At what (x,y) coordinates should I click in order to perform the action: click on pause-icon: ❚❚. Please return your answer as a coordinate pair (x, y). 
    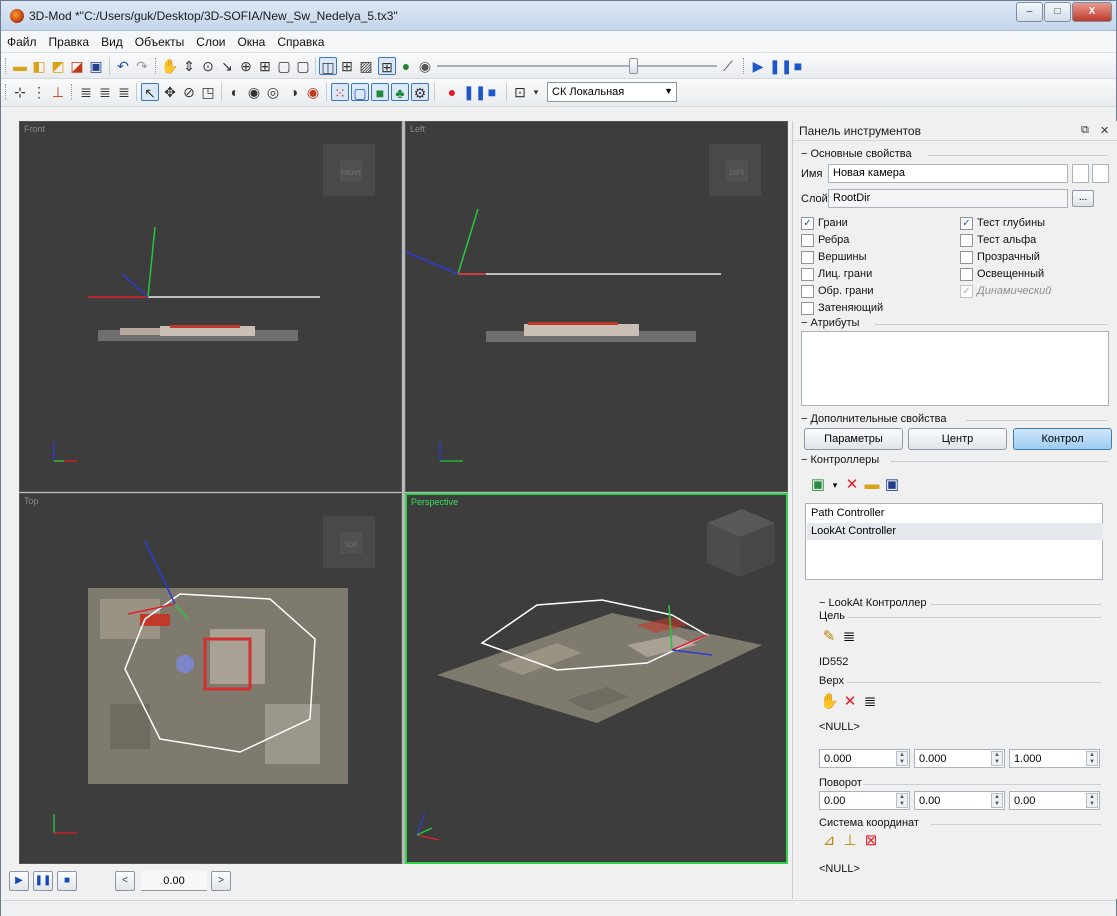
    Looking at the image, I should click on (780, 66).